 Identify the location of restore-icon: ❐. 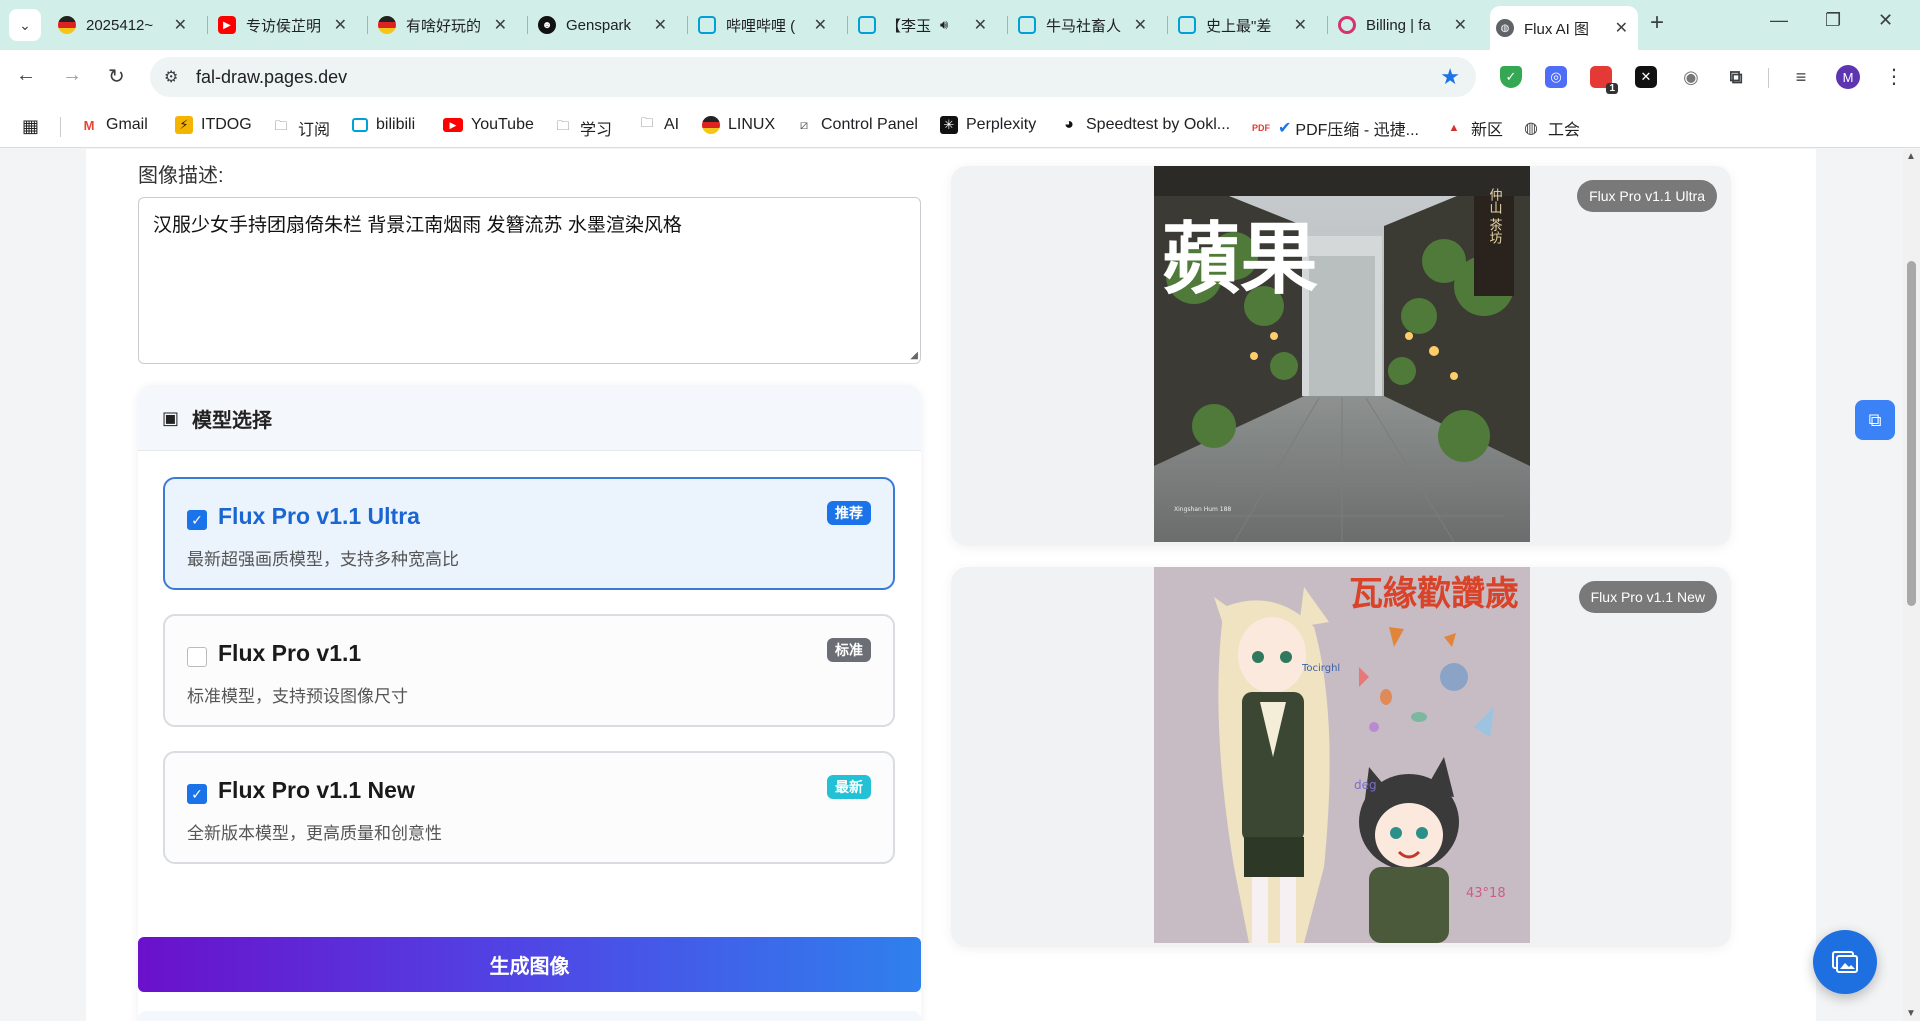
(1833, 20).